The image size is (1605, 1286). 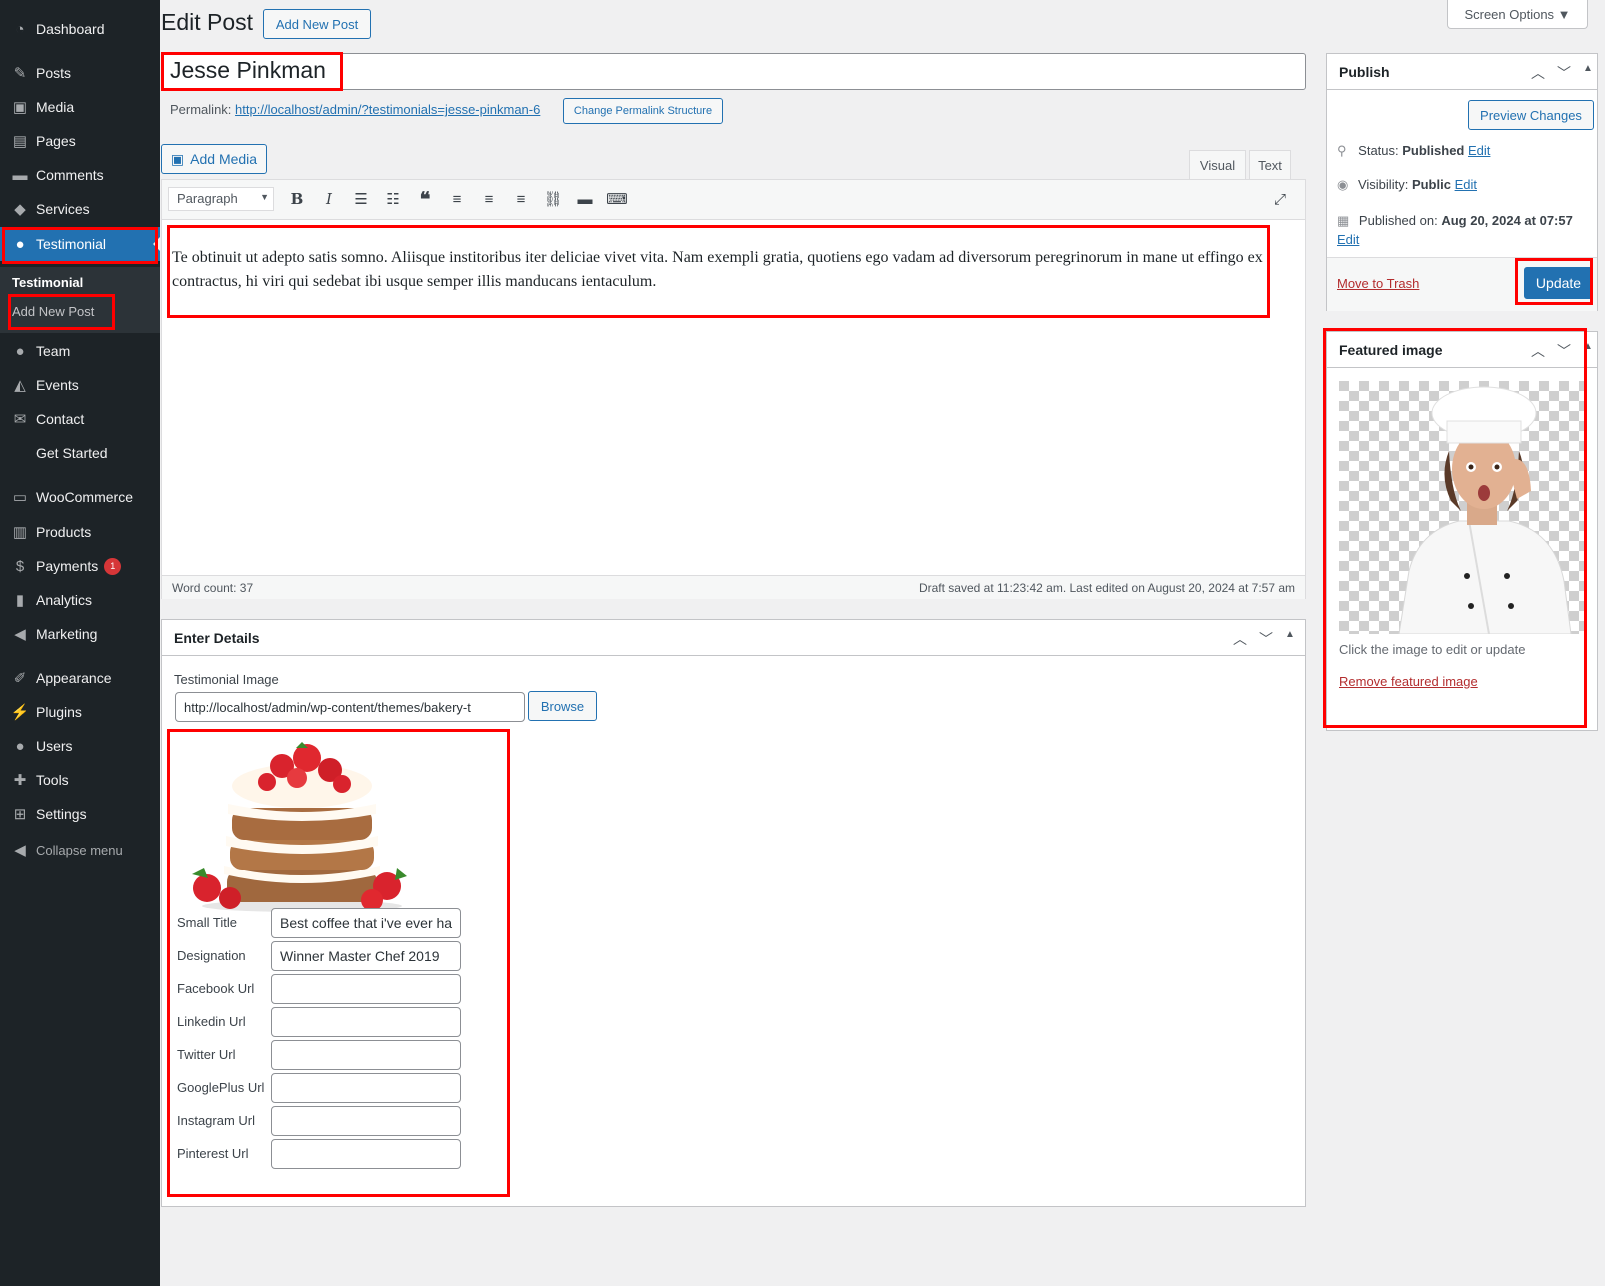 I want to click on sidebar-item-settings: ⊞ Settings, so click(x=80, y=814).